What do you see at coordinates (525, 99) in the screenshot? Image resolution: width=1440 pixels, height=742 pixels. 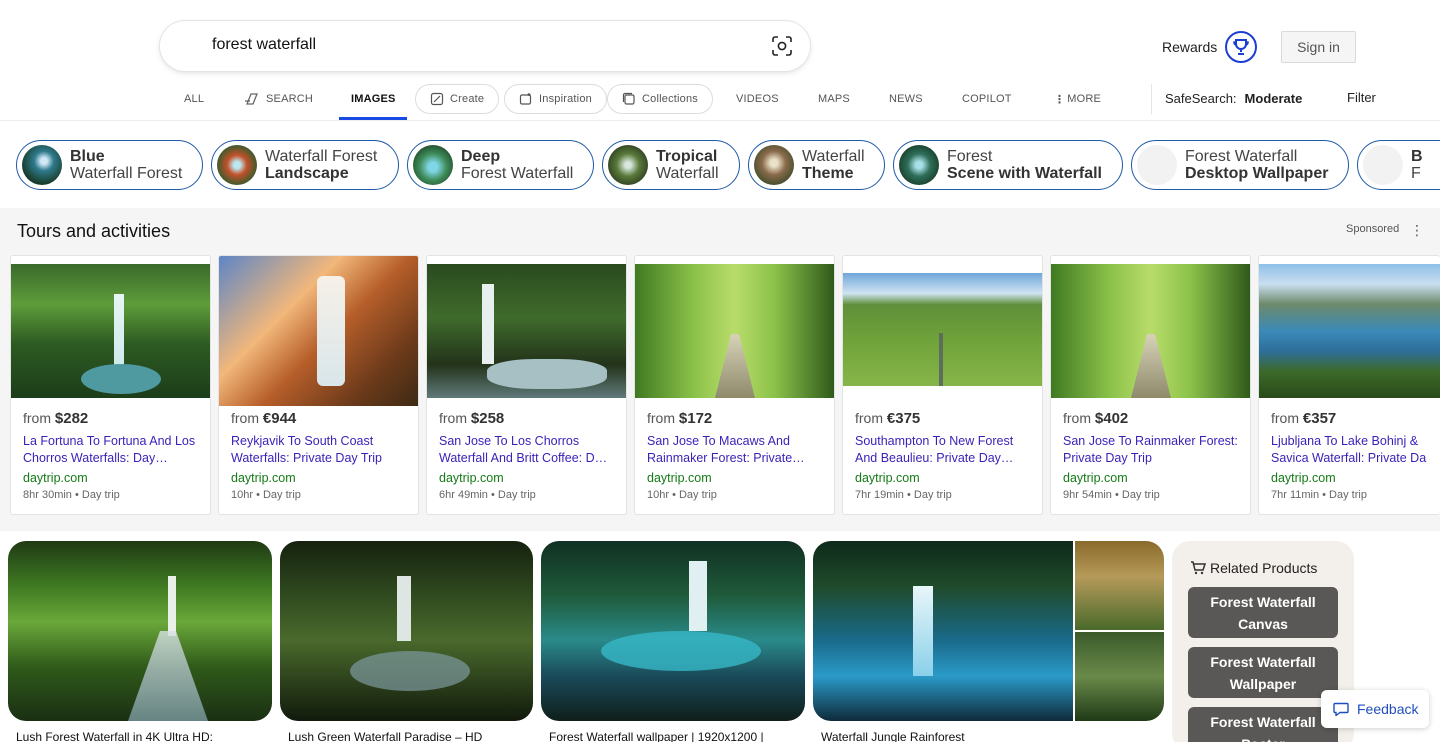 I see `inspiration-icon` at bounding box center [525, 99].